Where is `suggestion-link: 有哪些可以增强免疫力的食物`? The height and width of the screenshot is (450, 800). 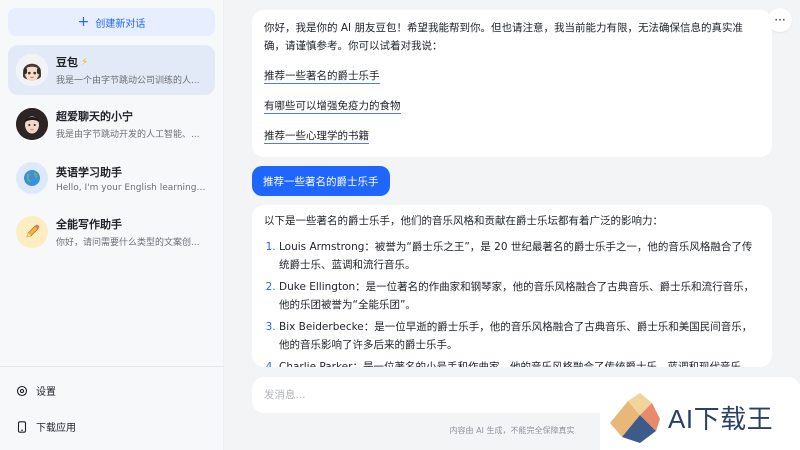
suggestion-link: 有哪些可以增强免疫力的食物 is located at coordinates (332, 106).